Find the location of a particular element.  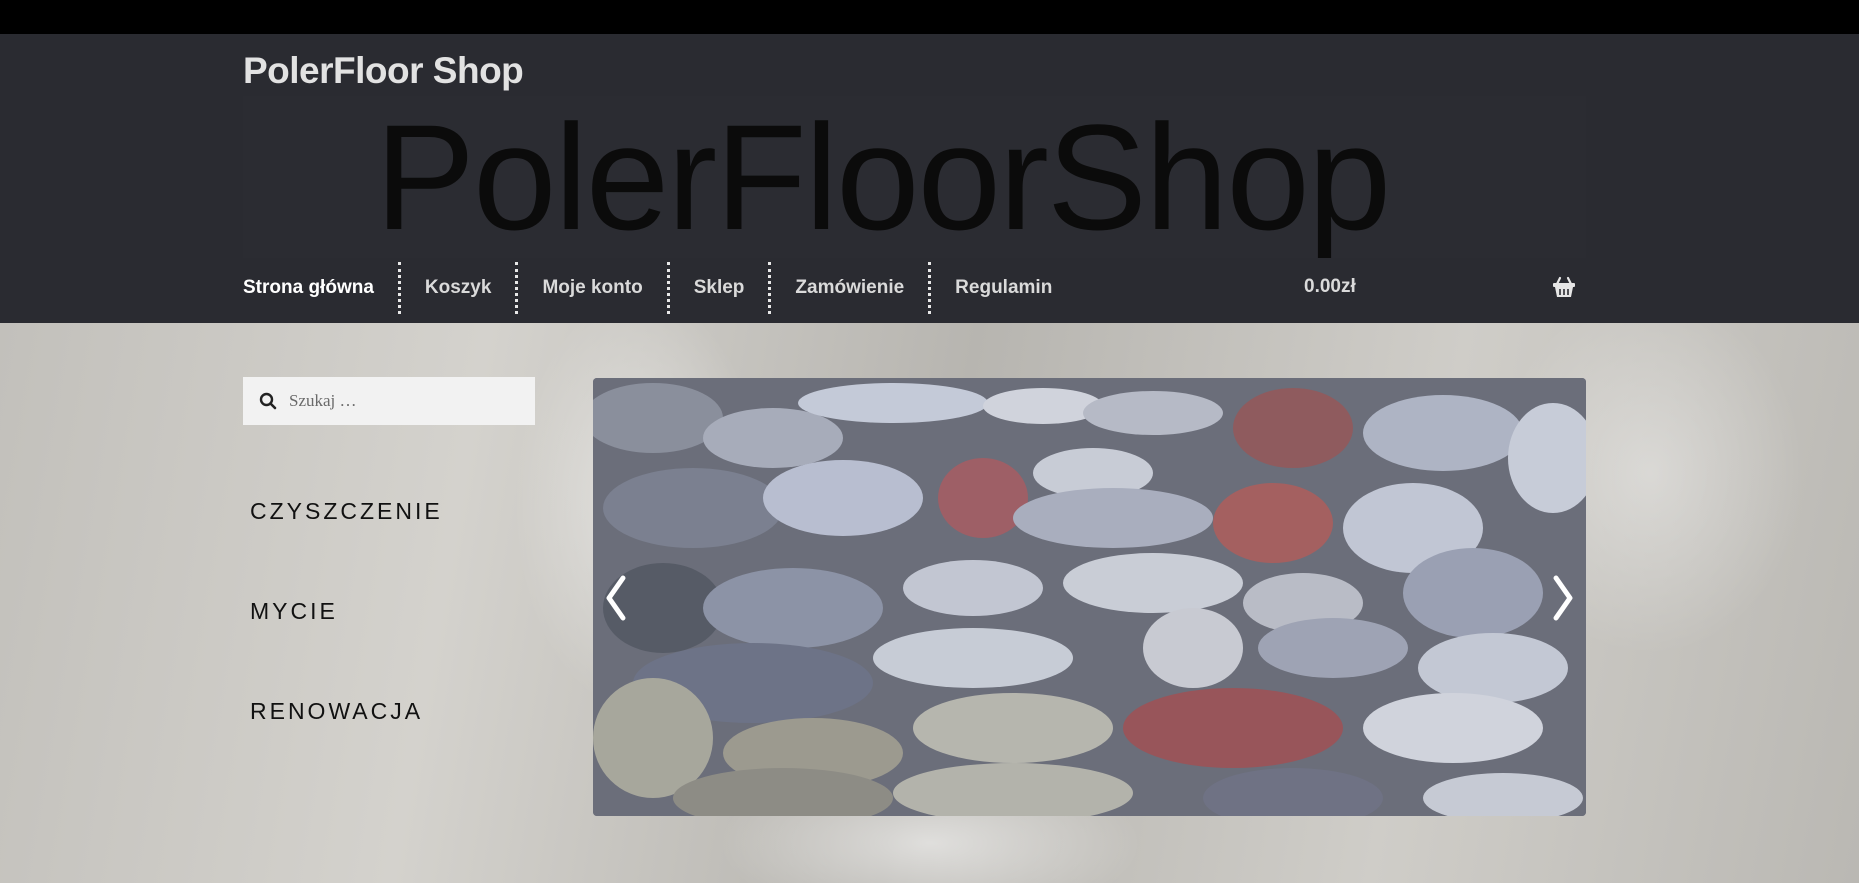

chevron-left-icon is located at coordinates (617, 598).